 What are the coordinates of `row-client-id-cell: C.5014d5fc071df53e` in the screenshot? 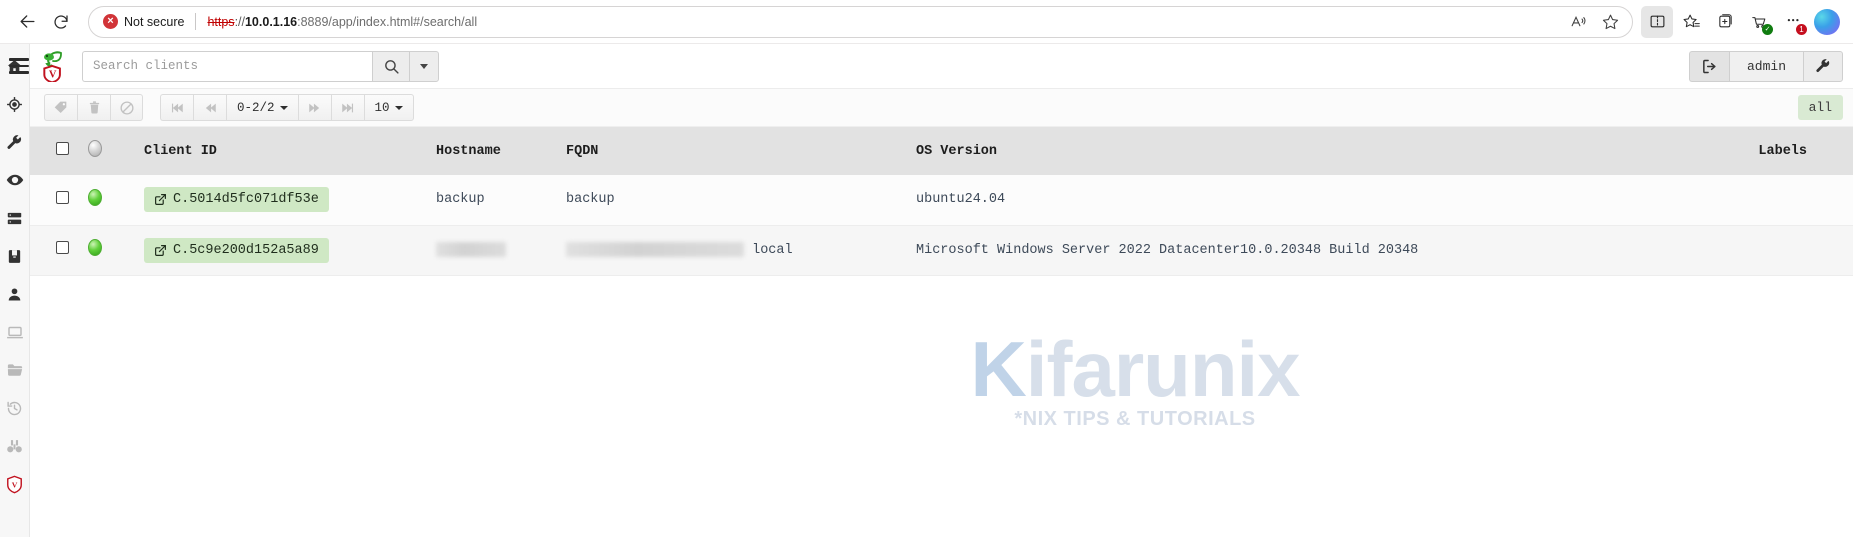 It's located at (290, 200).